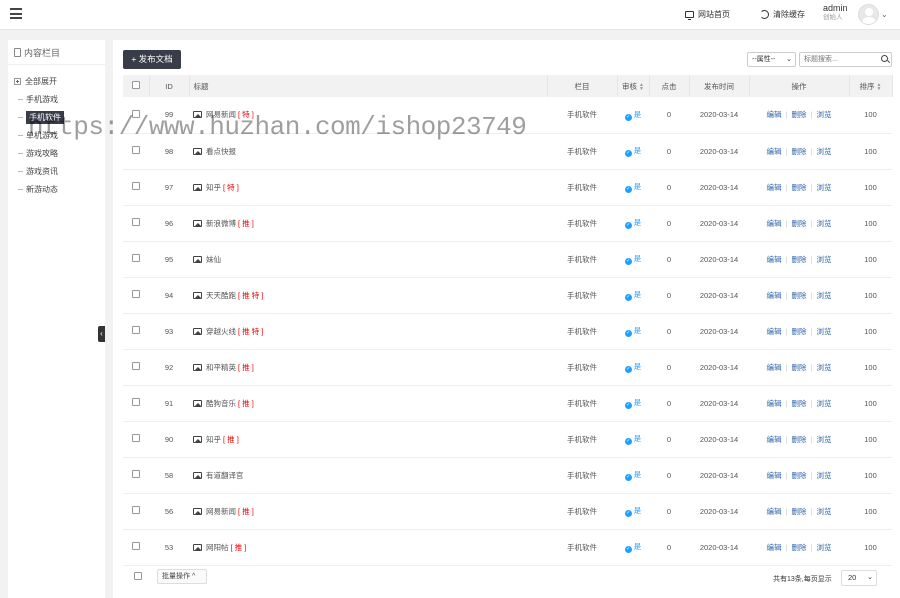 The image size is (900, 598). Describe the element at coordinates (838, 13) in the screenshot. I see `user-info: admin 创始人` at that location.